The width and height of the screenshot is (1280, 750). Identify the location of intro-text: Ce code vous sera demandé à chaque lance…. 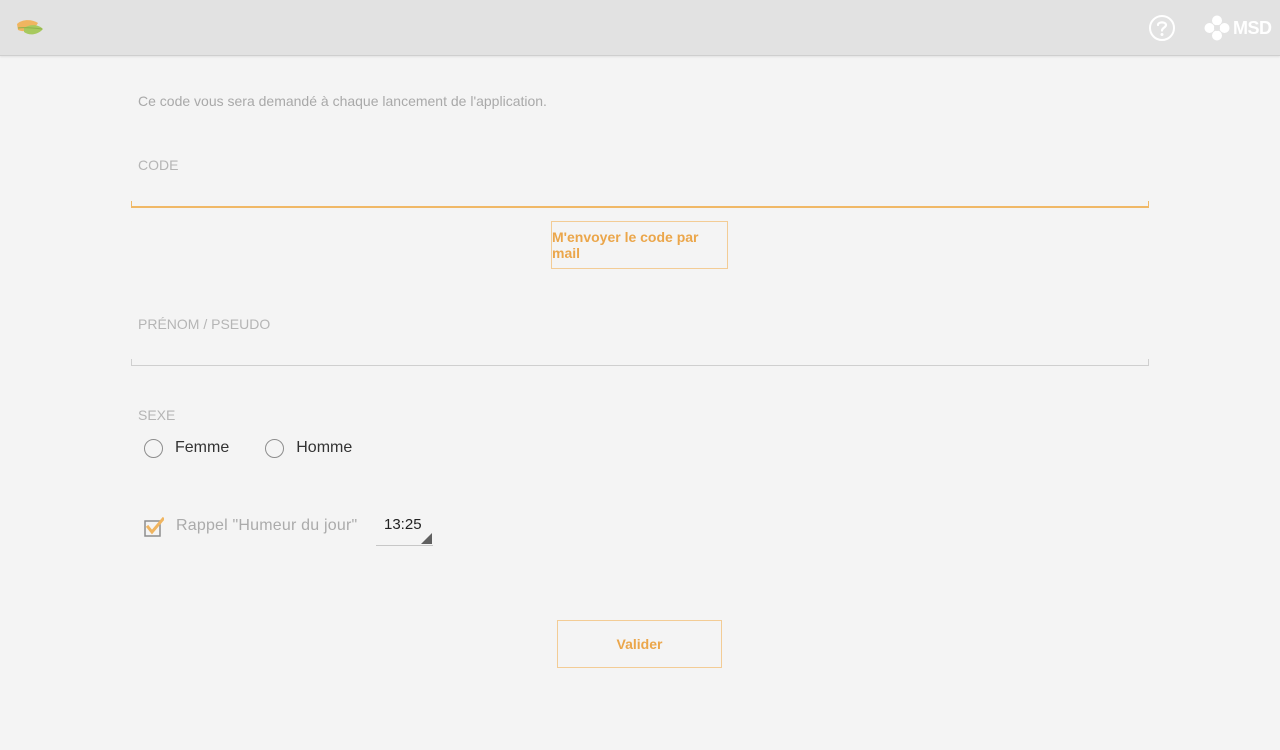
(342, 101).